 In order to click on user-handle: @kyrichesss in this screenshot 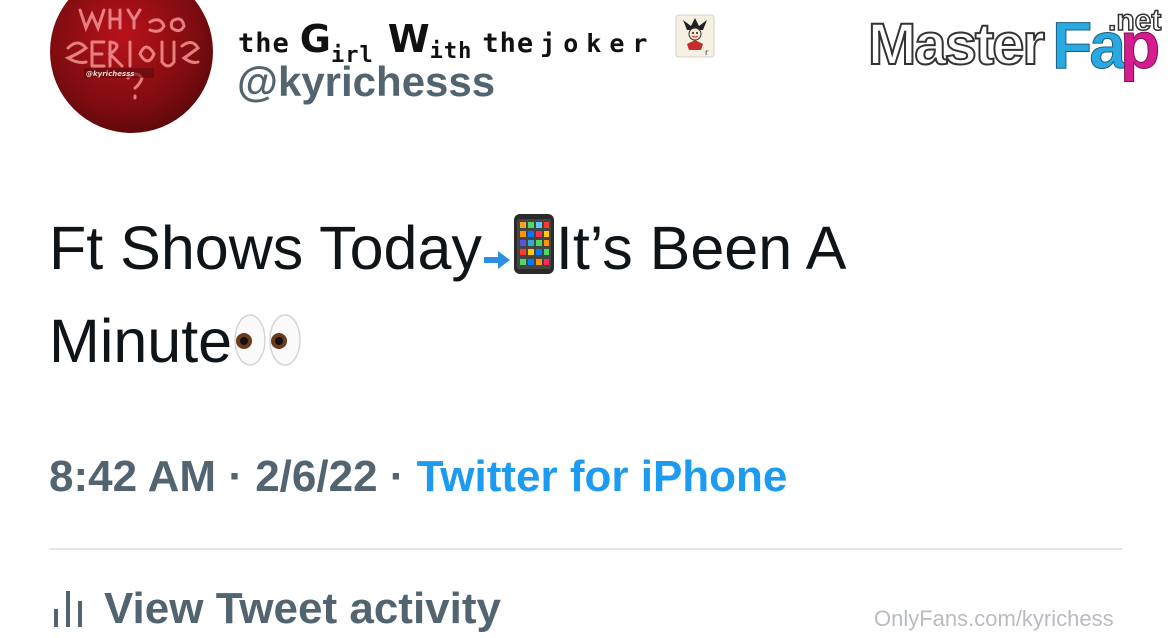, I will do `click(366, 82)`.